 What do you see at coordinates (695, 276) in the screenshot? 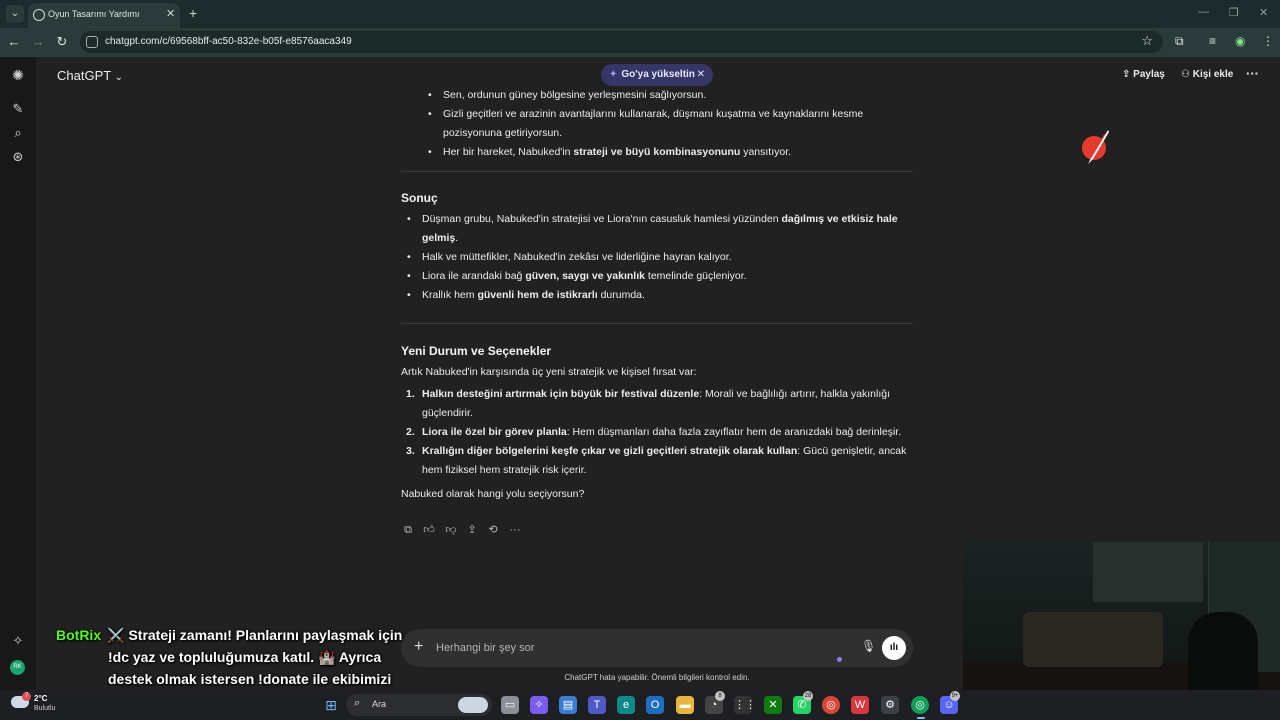
I see `bullet-text: temelinde güçleniyor.` at bounding box center [695, 276].